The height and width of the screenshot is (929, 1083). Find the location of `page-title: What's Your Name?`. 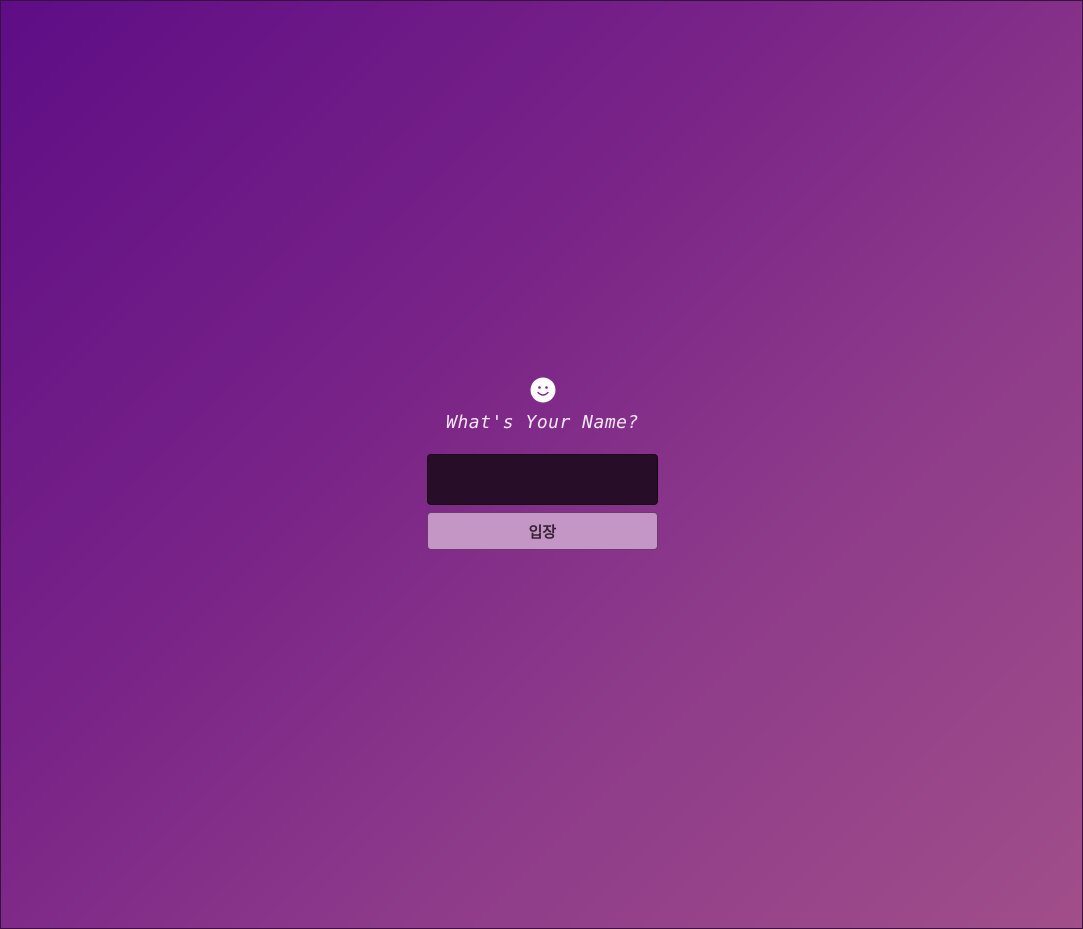

page-title: What's Your Name? is located at coordinates (542, 422).